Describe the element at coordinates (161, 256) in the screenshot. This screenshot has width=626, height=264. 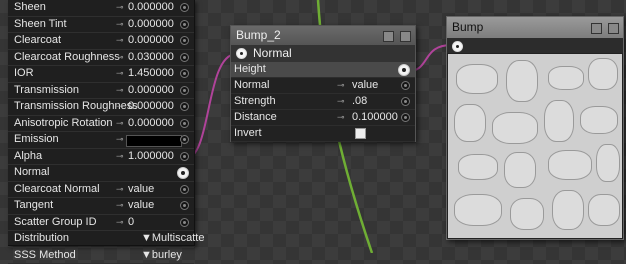
I see `dropdown-value: ▼burley` at that location.